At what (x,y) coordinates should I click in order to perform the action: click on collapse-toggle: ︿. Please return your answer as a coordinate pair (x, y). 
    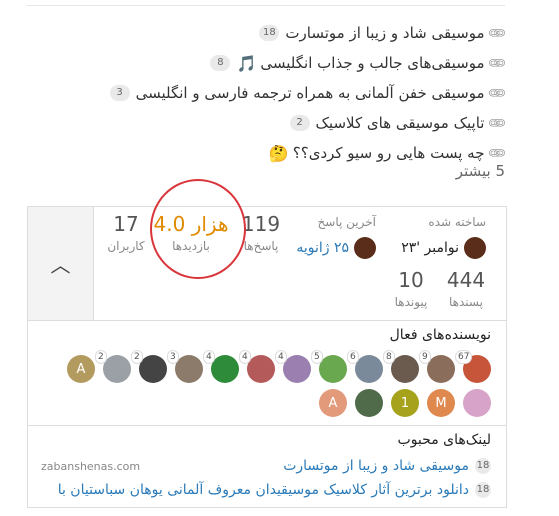
    Looking at the image, I should click on (61, 263).